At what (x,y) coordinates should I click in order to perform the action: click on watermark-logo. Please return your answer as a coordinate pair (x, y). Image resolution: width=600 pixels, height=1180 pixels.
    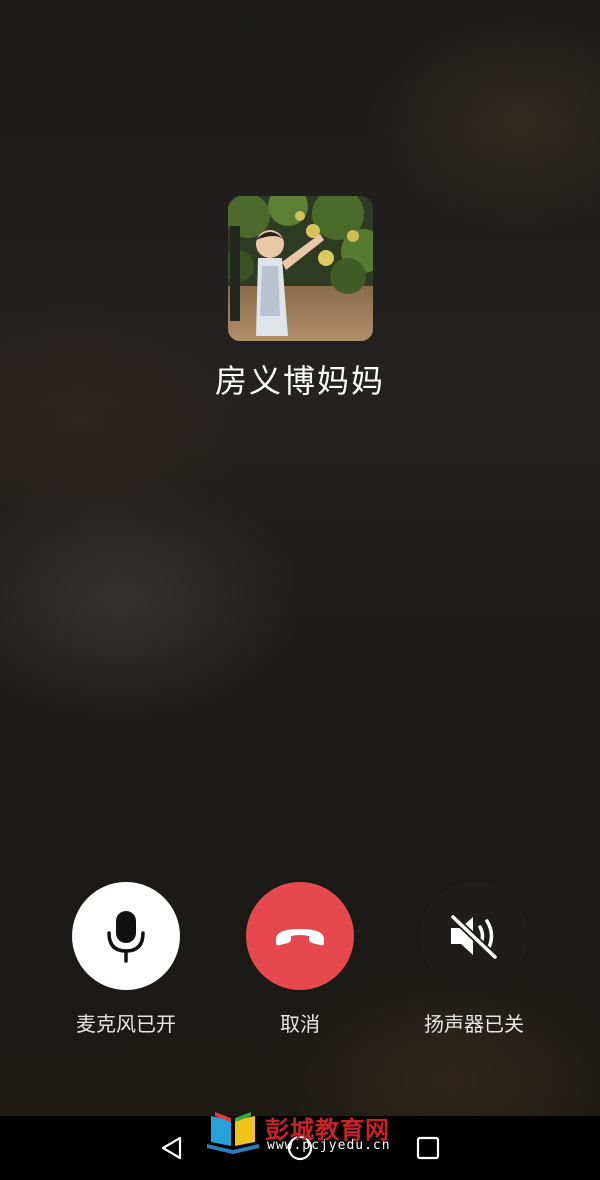
    Looking at the image, I should click on (233, 1133).